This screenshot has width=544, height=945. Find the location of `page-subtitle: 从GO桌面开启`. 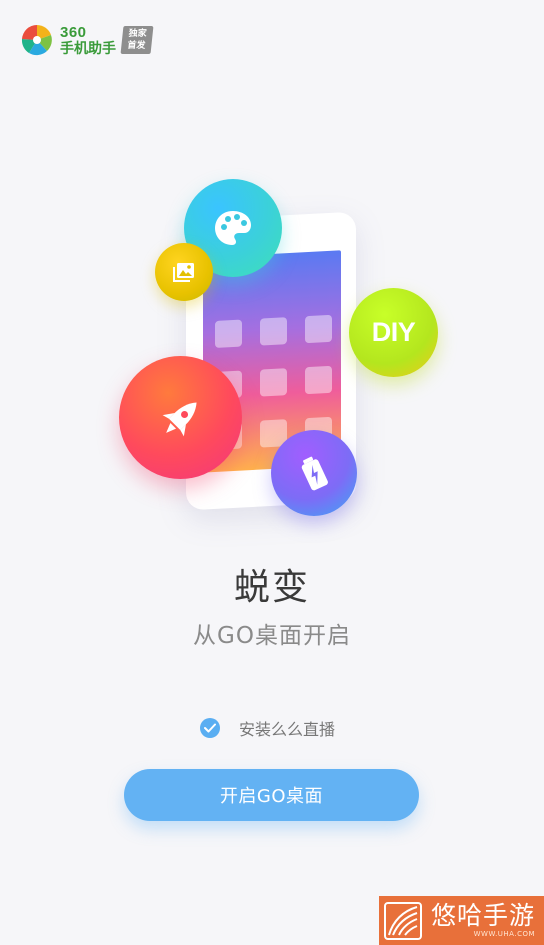

page-subtitle: 从GO桌面开启 is located at coordinates (272, 636).